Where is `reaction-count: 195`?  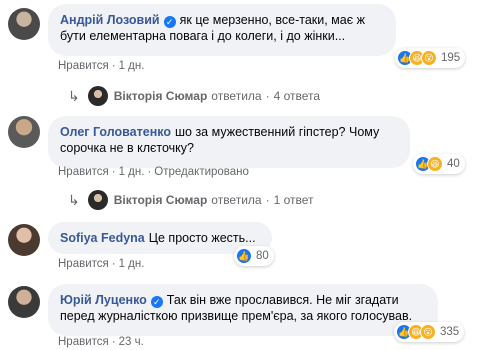
reaction-count: 195 is located at coordinates (451, 58).